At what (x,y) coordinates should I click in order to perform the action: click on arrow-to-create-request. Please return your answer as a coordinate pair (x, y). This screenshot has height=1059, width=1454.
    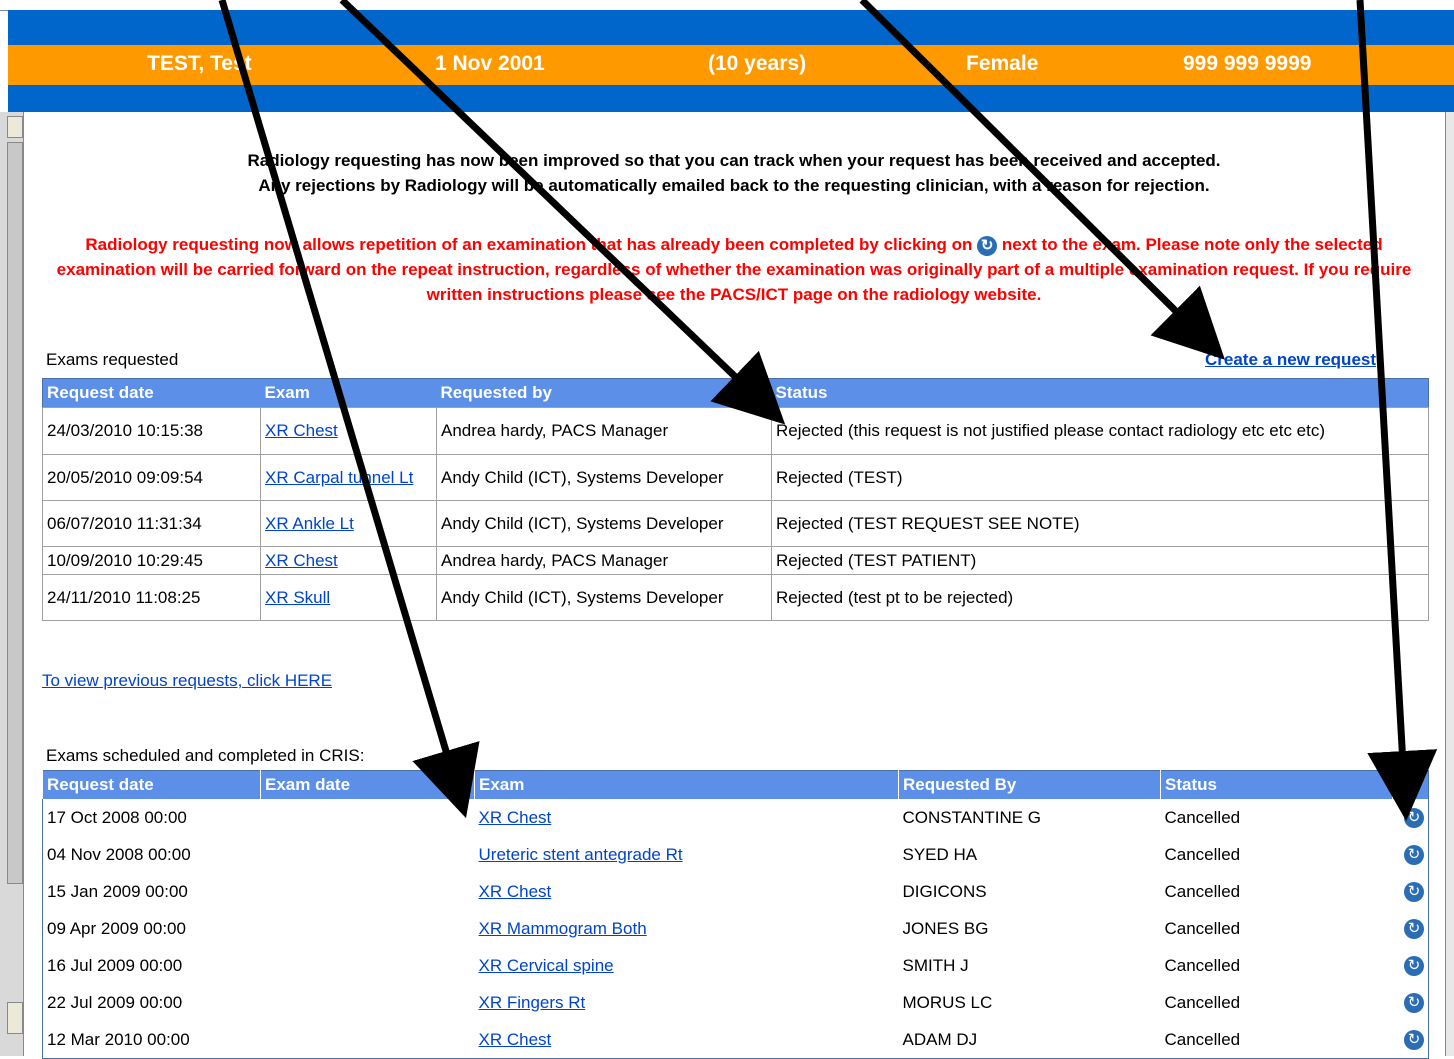
    Looking at the image, I should click on (1042, 180).